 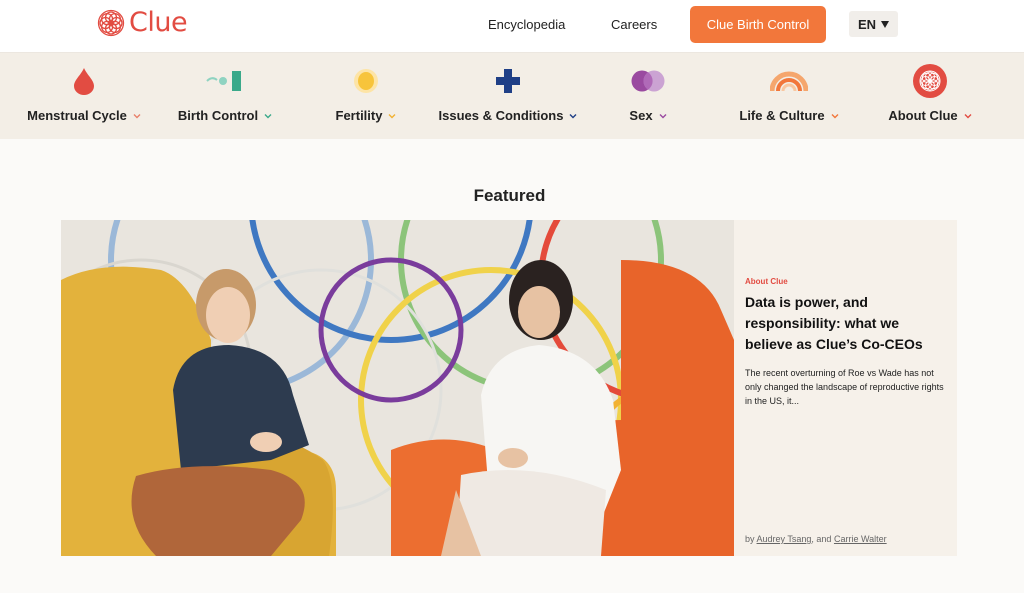 What do you see at coordinates (366, 81) in the screenshot?
I see `egg-icon` at bounding box center [366, 81].